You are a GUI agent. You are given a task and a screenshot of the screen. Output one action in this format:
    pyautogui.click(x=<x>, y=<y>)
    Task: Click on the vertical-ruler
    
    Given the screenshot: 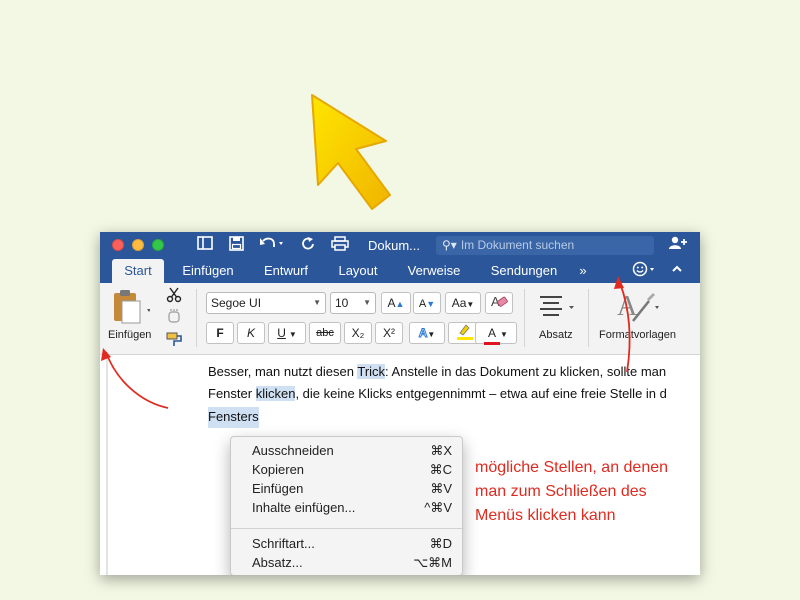 What is the action you would take?
    pyautogui.click(x=107, y=465)
    